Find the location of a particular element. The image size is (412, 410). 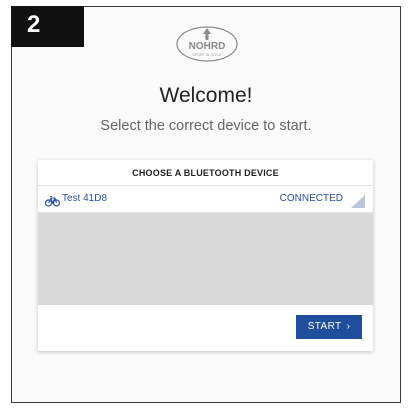

signal-strength-icon is located at coordinates (358, 200).